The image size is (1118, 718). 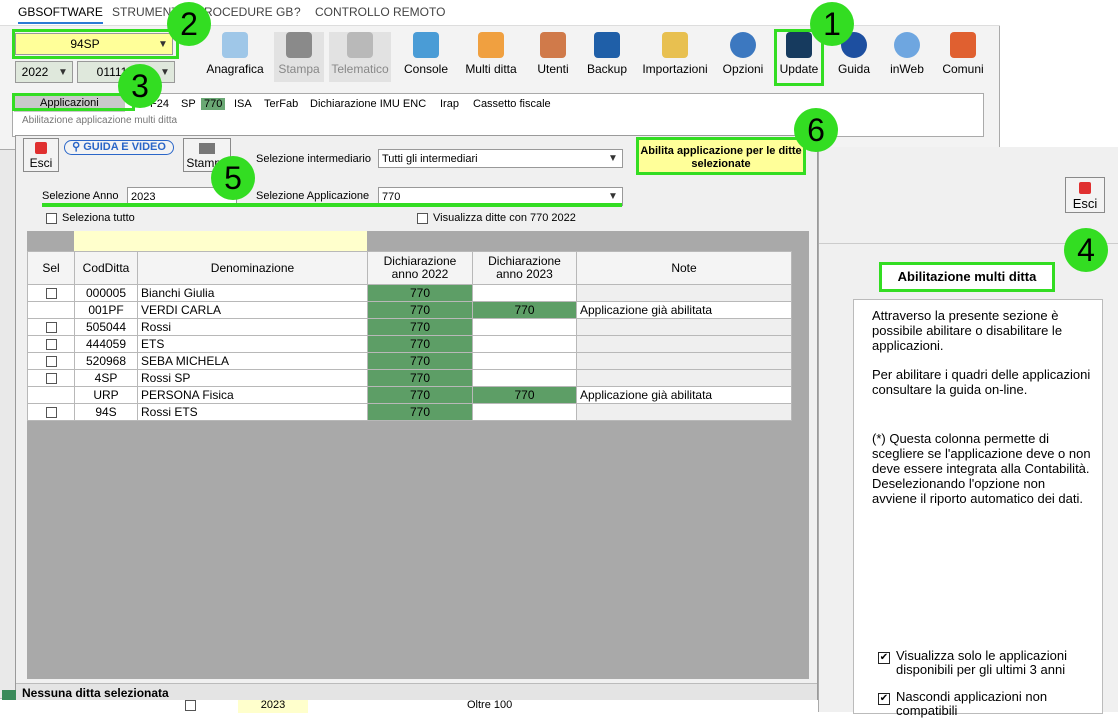 What do you see at coordinates (1085, 195) in the screenshot?
I see `help-exit-button: Esci` at bounding box center [1085, 195].